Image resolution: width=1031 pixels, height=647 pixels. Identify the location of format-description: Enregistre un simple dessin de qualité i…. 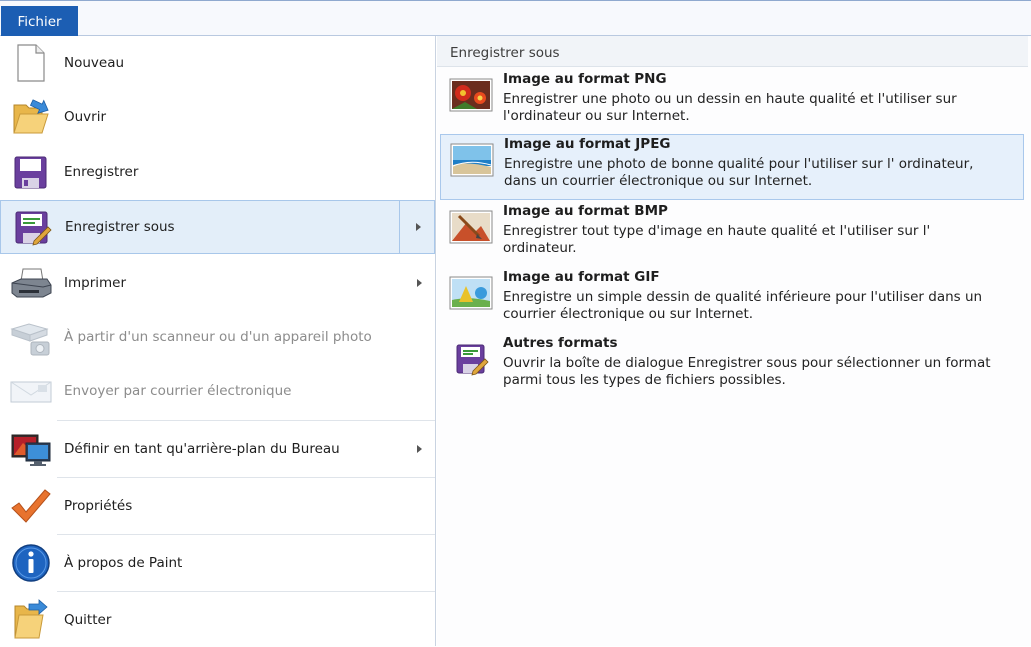
(743, 305).